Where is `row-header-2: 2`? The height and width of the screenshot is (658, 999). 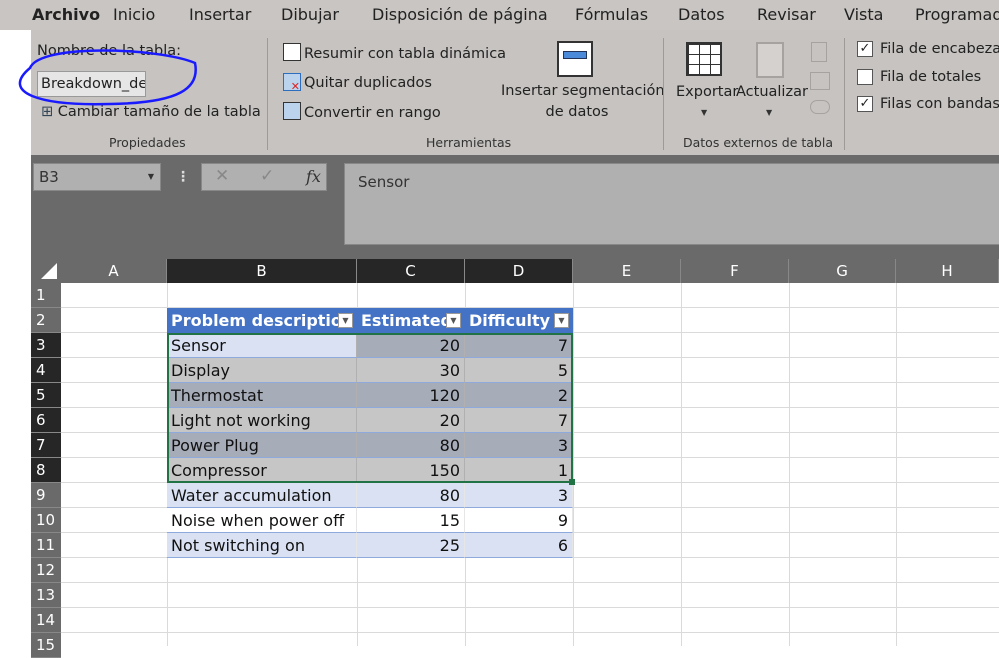 row-header-2: 2 is located at coordinates (46, 320).